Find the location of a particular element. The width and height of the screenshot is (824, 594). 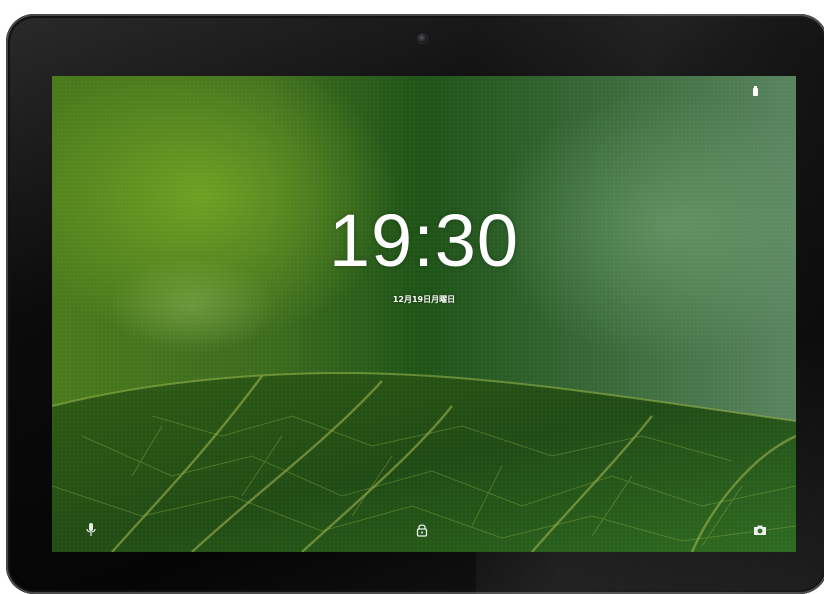

front-camera is located at coordinates (422, 38).